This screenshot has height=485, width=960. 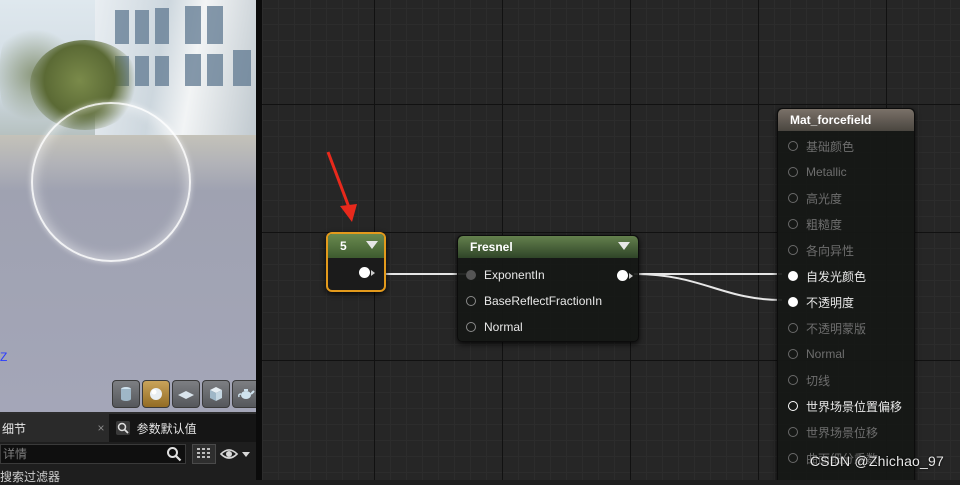 I want to click on eye-icon, so click(x=234, y=454).